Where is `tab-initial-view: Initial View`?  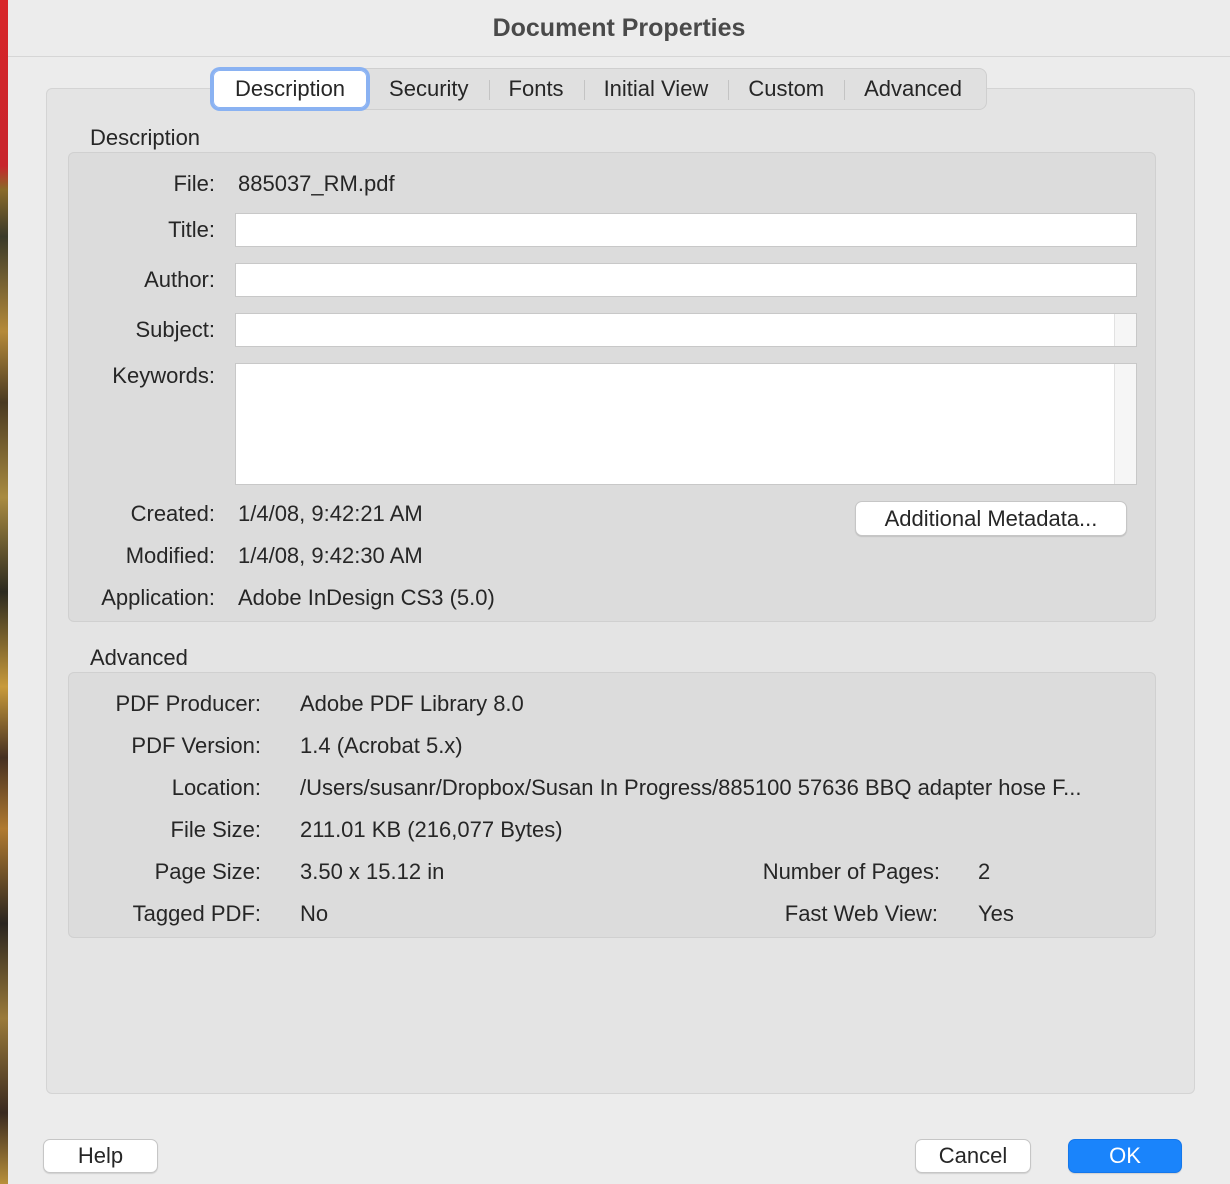
tab-initial-view: Initial View is located at coordinates (656, 89).